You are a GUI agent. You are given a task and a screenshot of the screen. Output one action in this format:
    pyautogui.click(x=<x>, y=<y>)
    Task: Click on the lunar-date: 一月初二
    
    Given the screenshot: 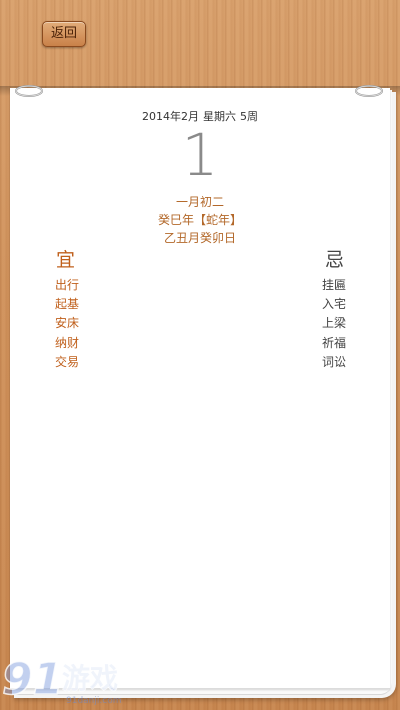 What is the action you would take?
    pyautogui.click(x=199, y=202)
    